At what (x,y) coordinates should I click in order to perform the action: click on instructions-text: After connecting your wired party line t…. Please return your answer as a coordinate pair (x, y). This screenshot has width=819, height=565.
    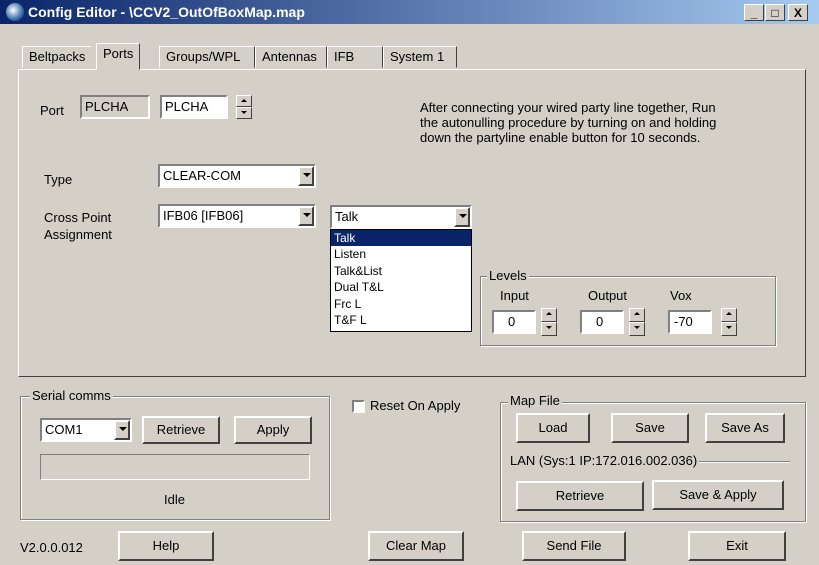
    Looking at the image, I should click on (568, 122).